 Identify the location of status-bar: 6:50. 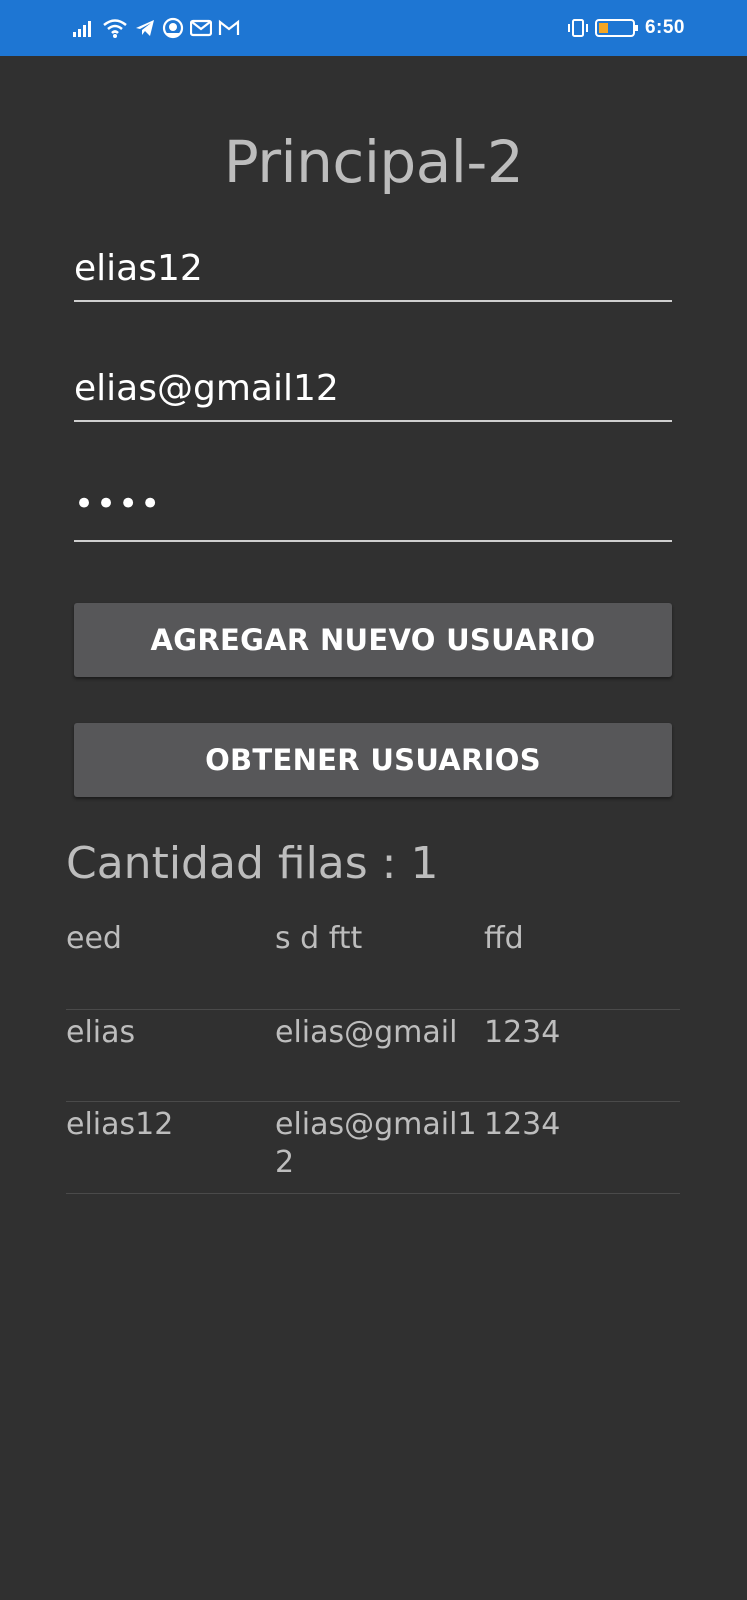
(373, 28).